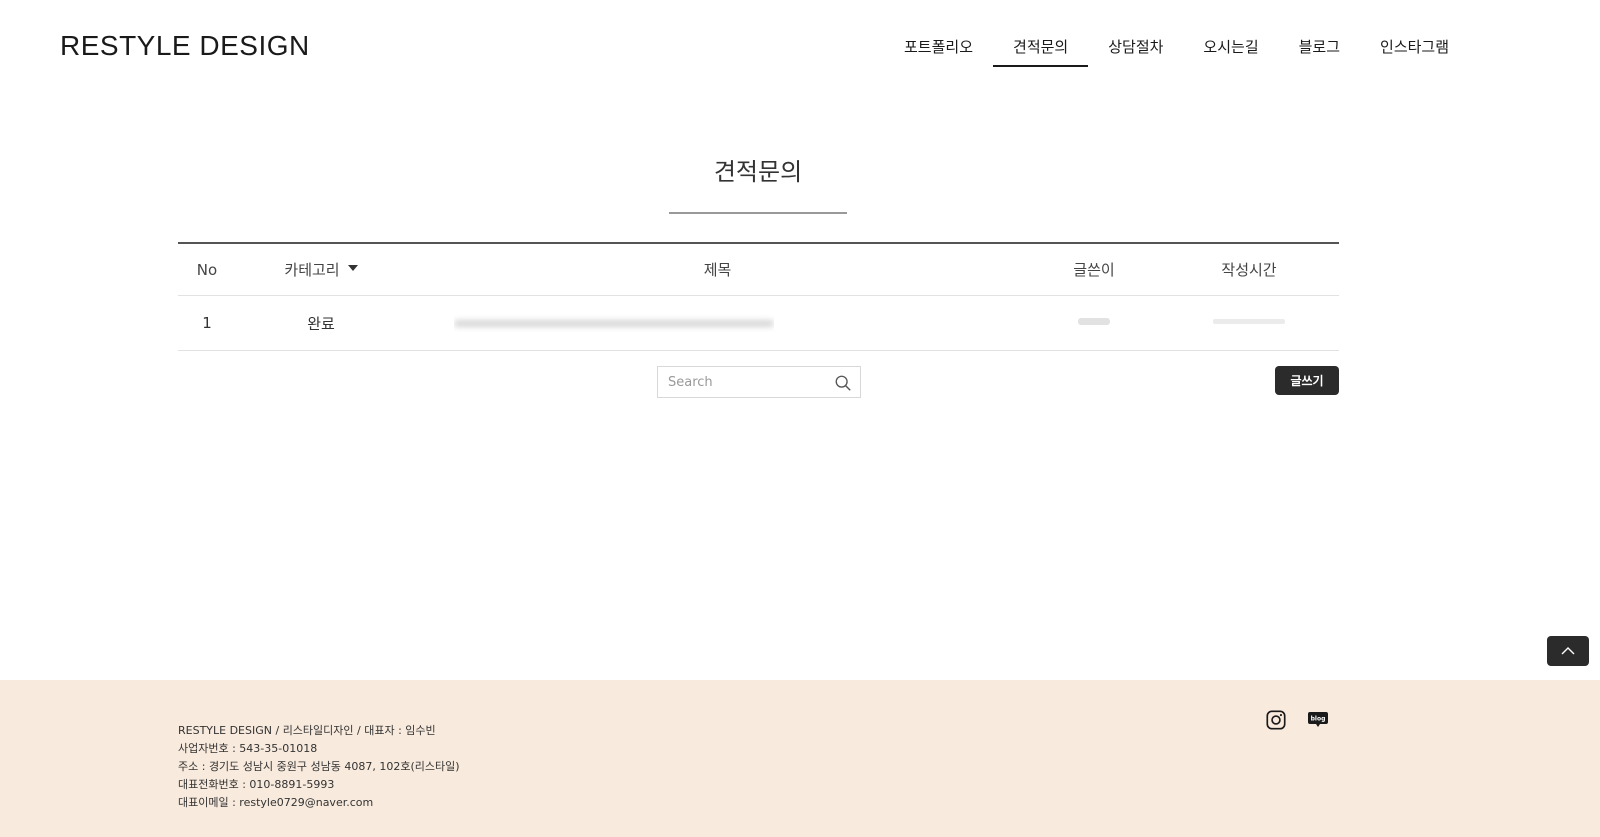 The height and width of the screenshot is (837, 1600). What do you see at coordinates (758, 269) in the screenshot?
I see `table-header: No 카테고리 제목 글쓴이 작성시간` at bounding box center [758, 269].